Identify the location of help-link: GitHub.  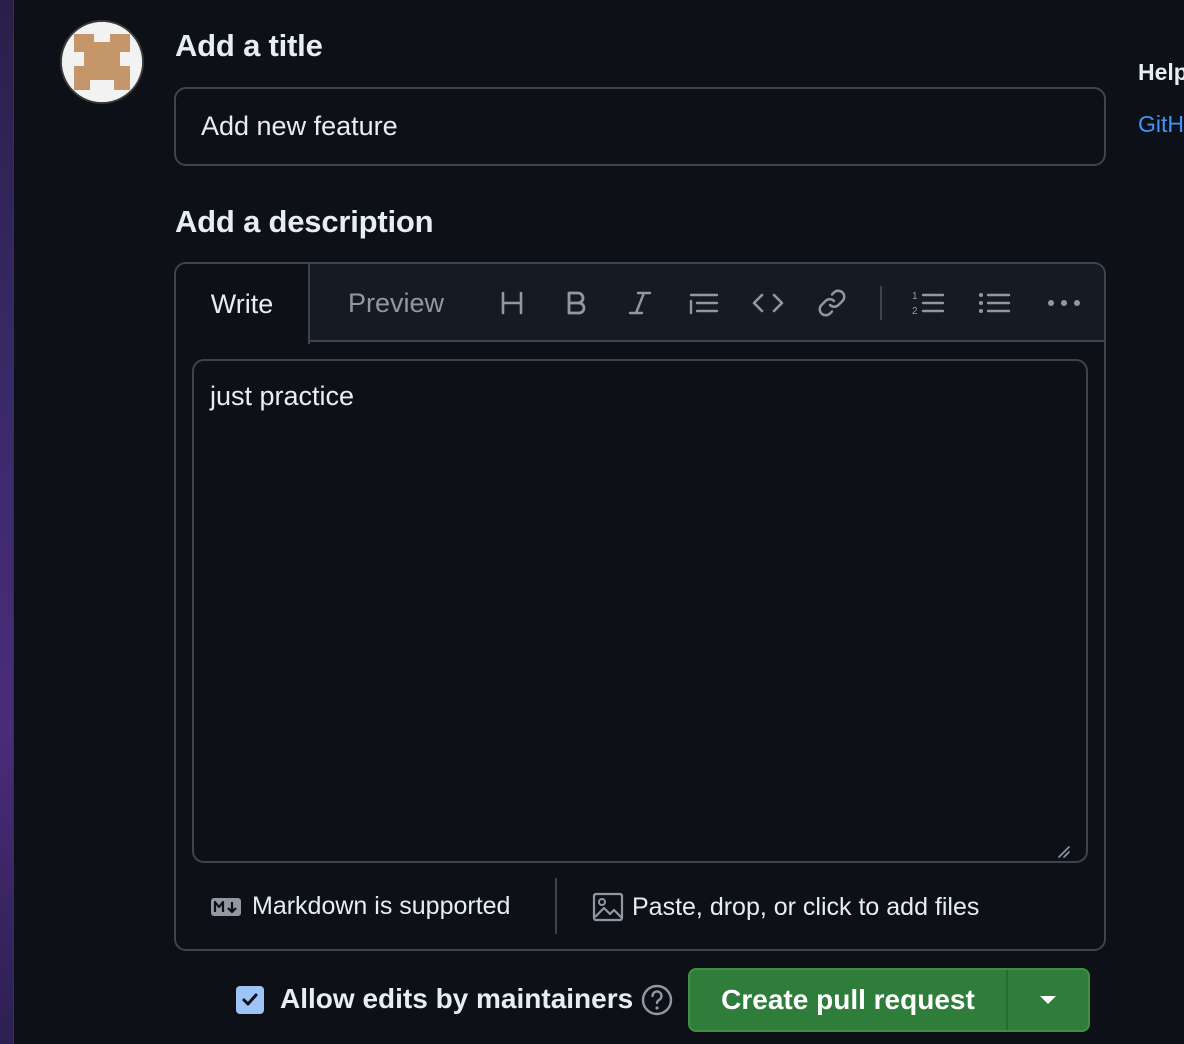
(1161, 124).